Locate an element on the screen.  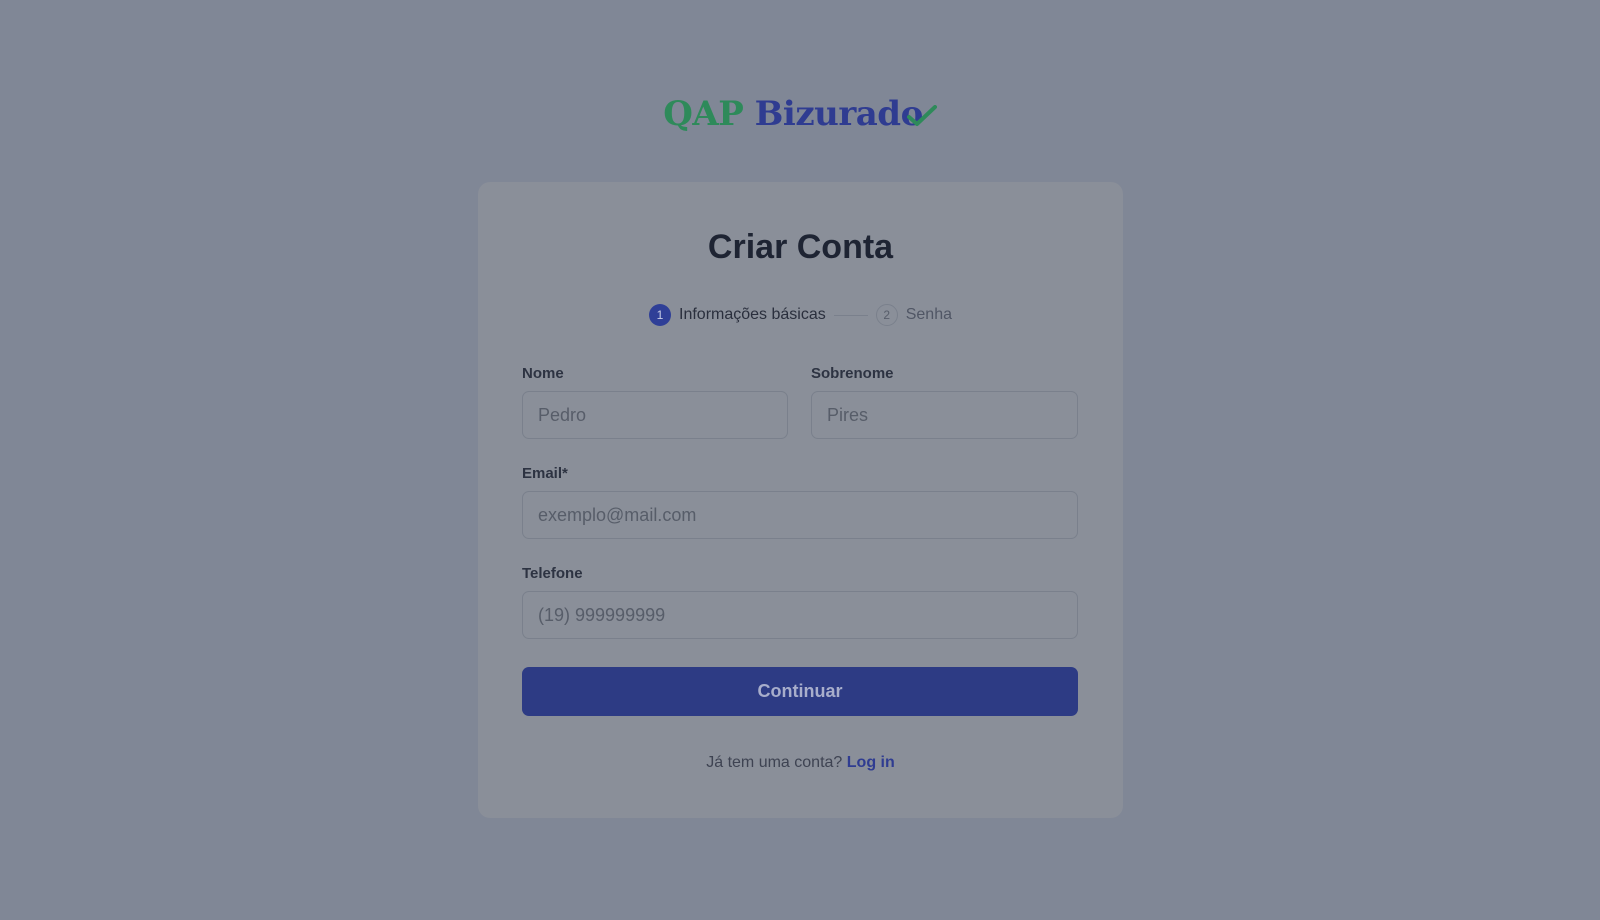
brand-logo: QAP Bizurado is located at coordinates (800, 114).